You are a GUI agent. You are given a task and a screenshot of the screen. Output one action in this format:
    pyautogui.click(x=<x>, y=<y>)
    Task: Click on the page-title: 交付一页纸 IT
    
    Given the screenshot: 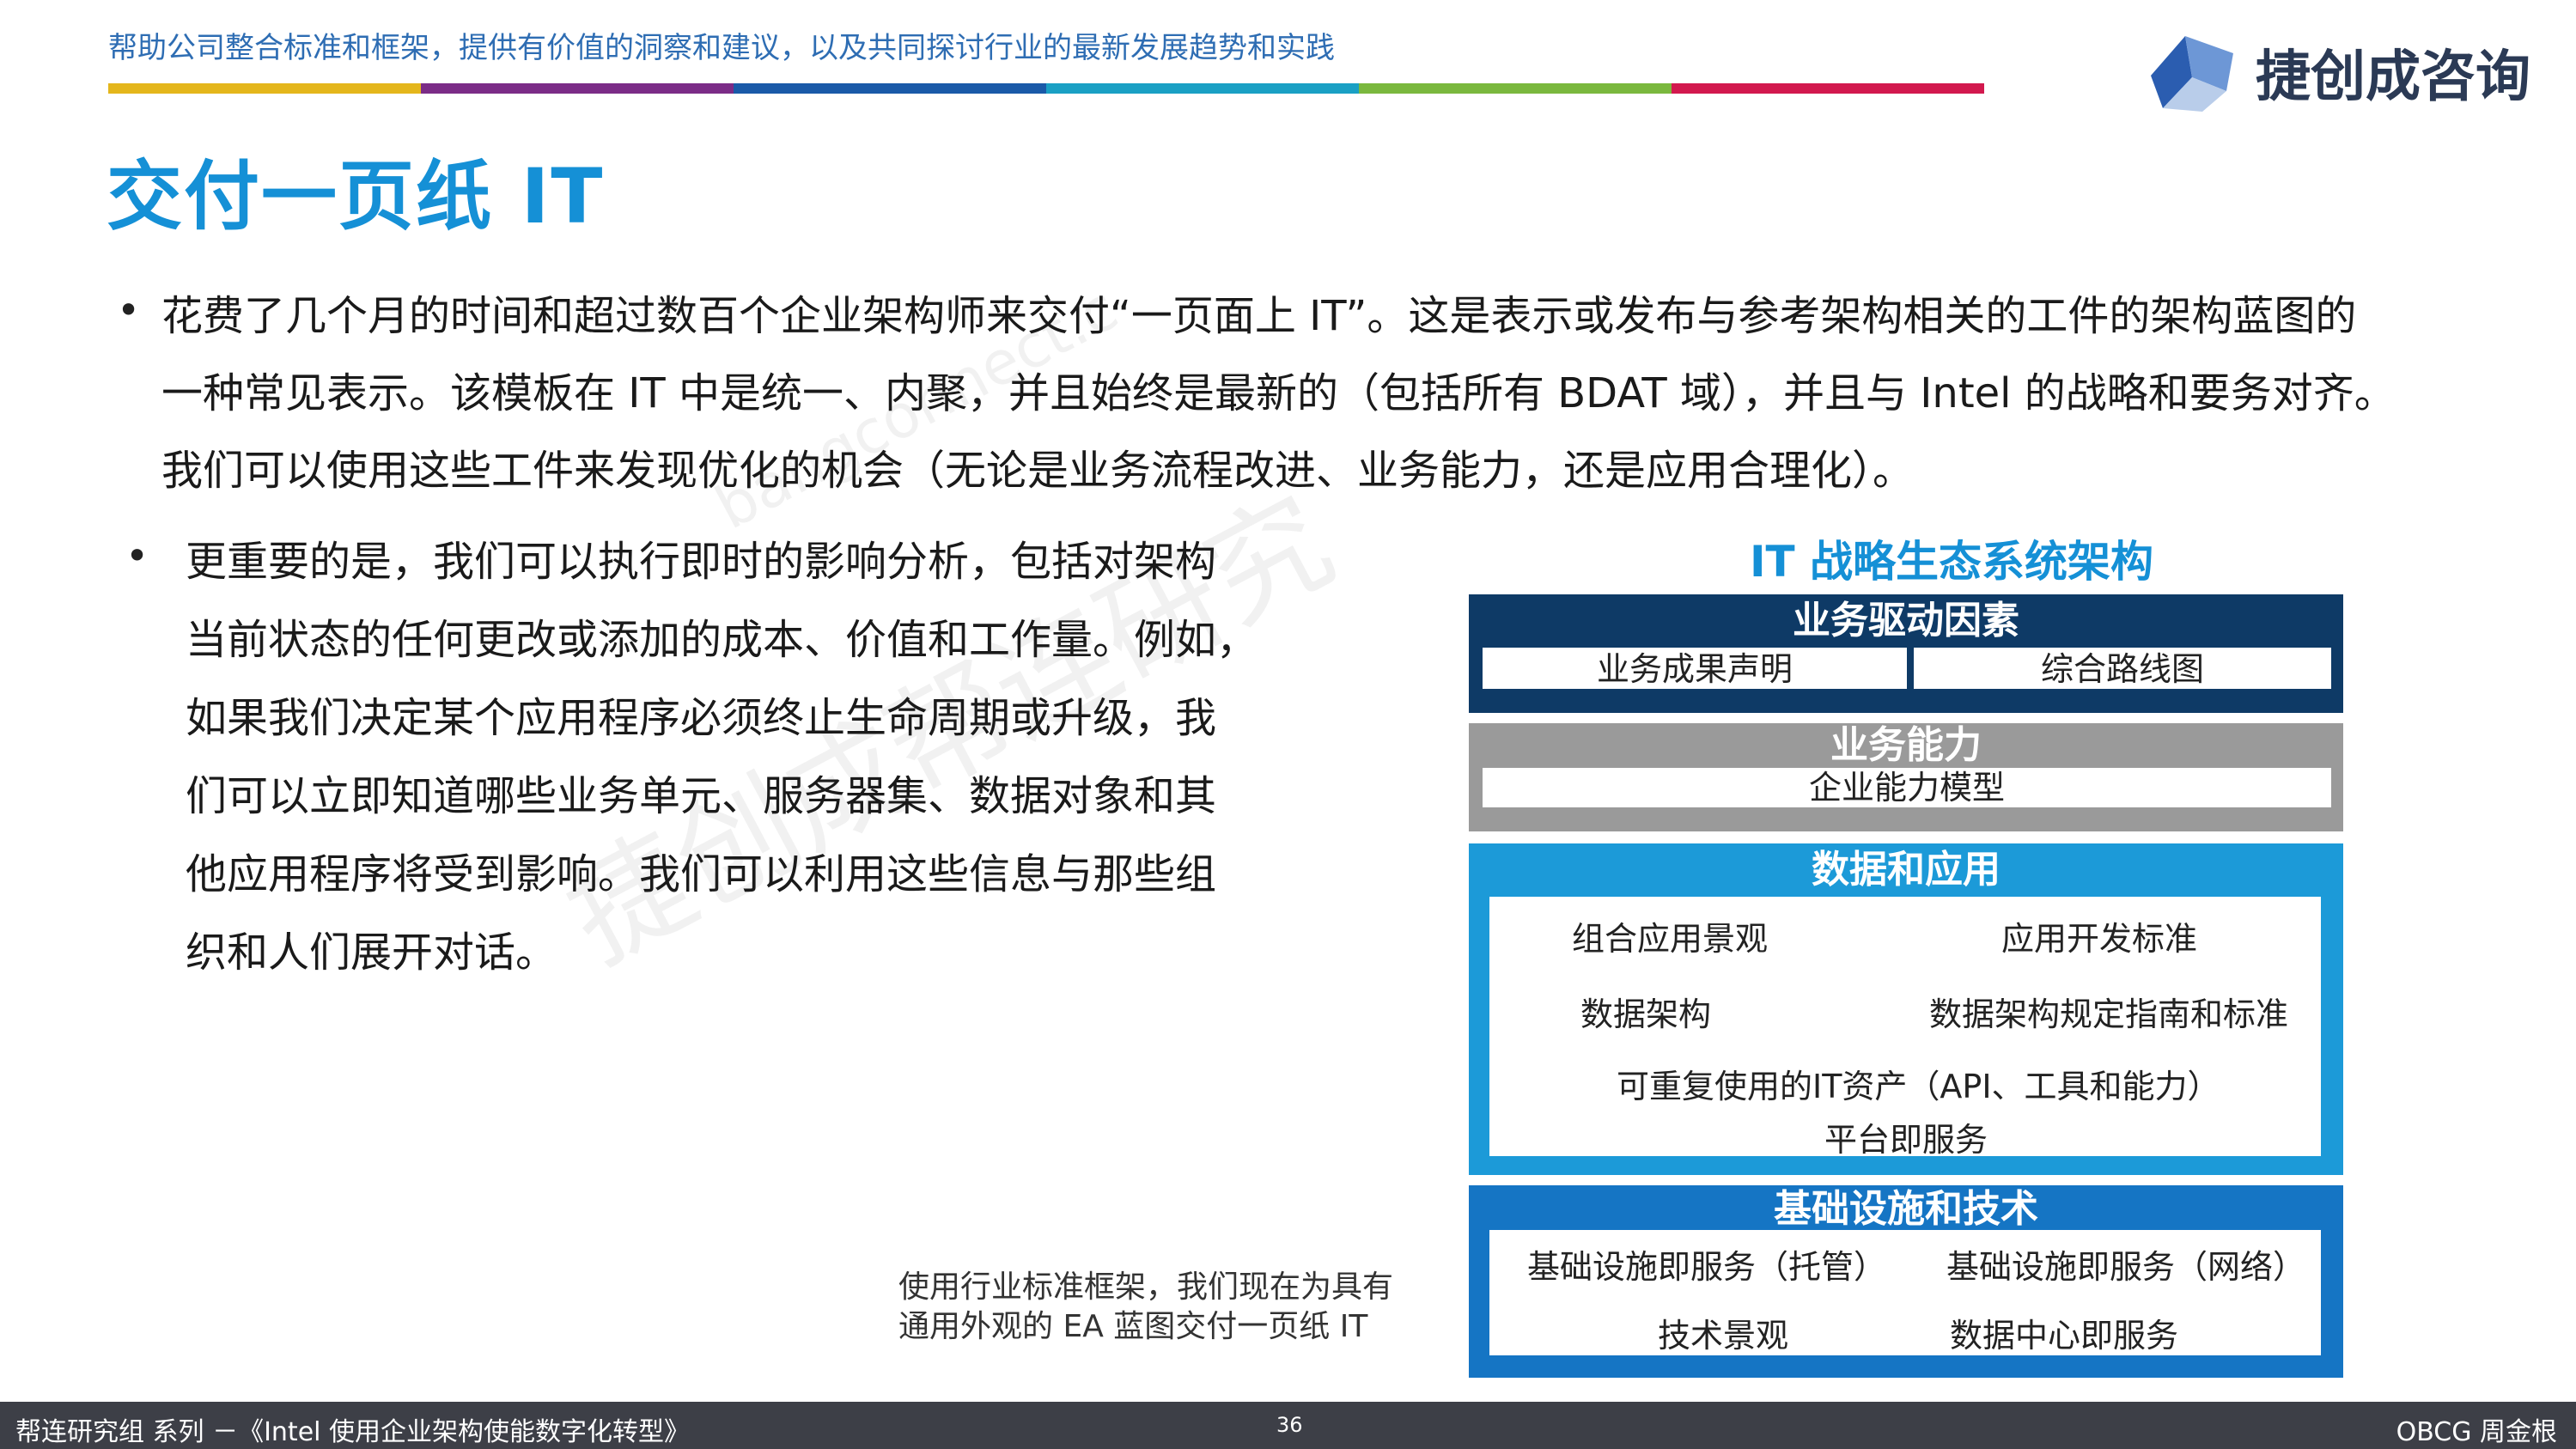 What is the action you would take?
    pyautogui.click(x=356, y=196)
    